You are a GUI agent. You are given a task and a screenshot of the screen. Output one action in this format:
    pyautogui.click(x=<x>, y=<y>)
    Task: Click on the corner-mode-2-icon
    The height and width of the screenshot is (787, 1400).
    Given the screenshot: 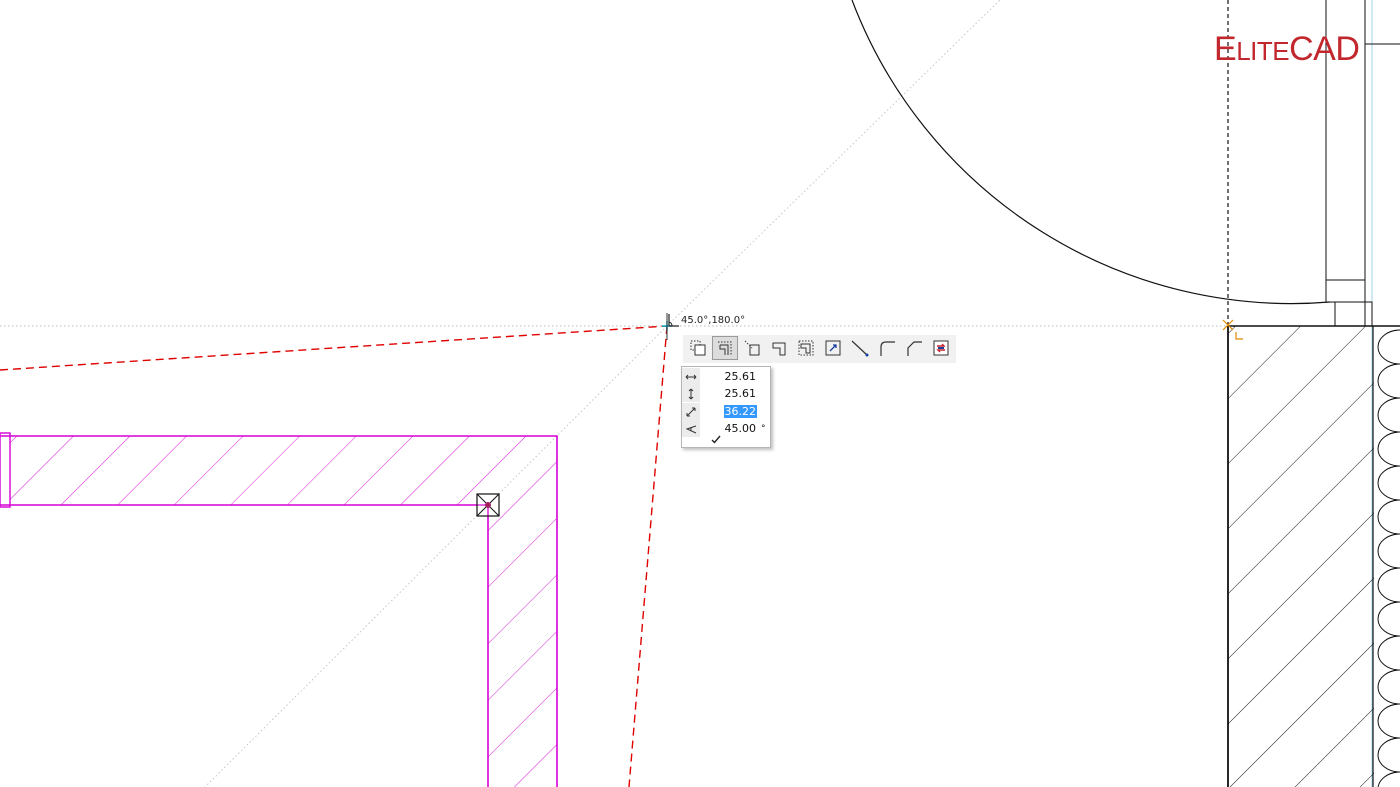 What is the action you would take?
    pyautogui.click(x=725, y=348)
    